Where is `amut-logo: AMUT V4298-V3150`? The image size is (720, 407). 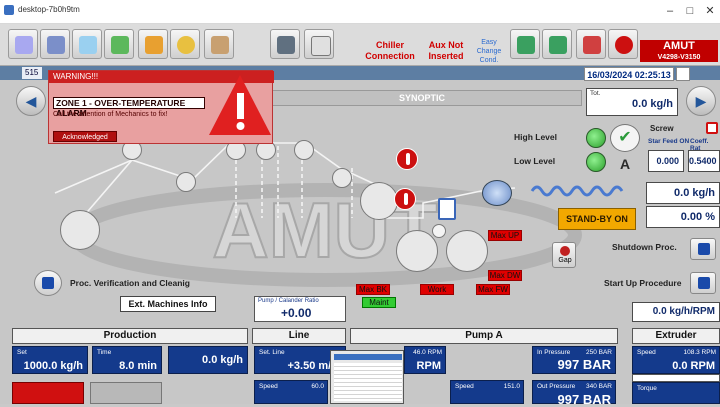 amut-logo: AMUT V4298-V3150 is located at coordinates (679, 51).